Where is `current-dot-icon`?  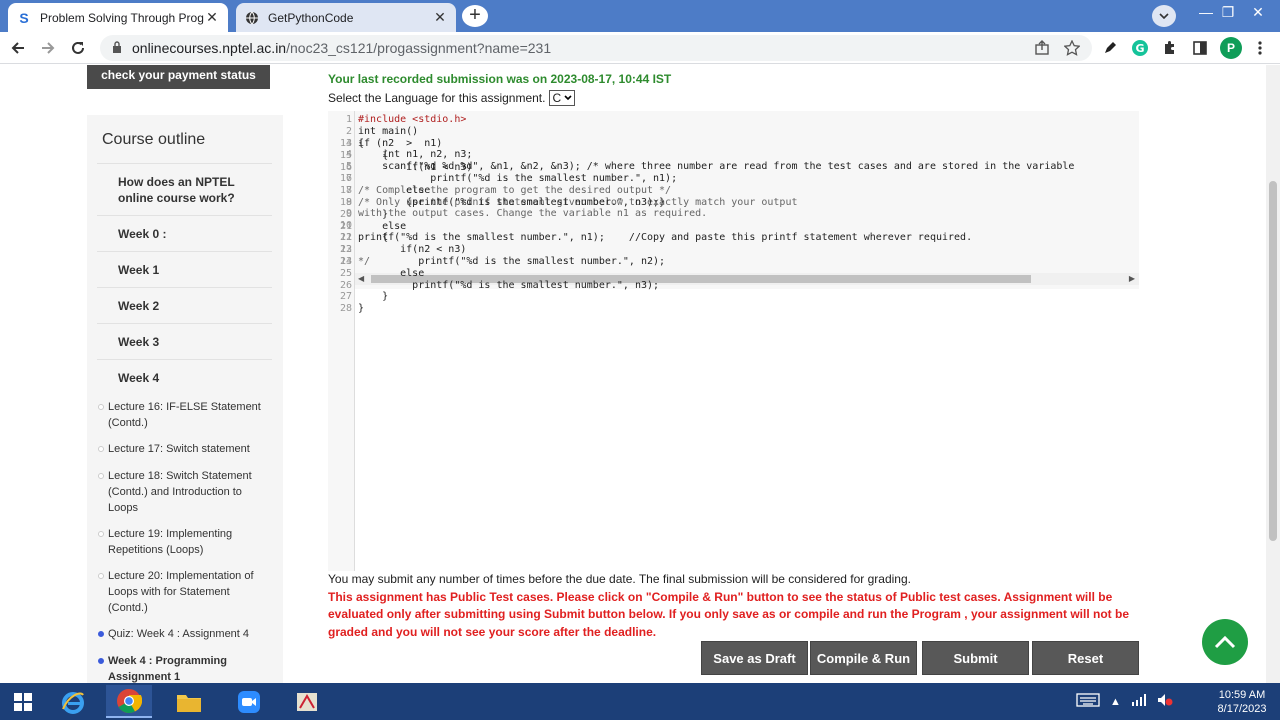
current-dot-icon is located at coordinates (101, 634).